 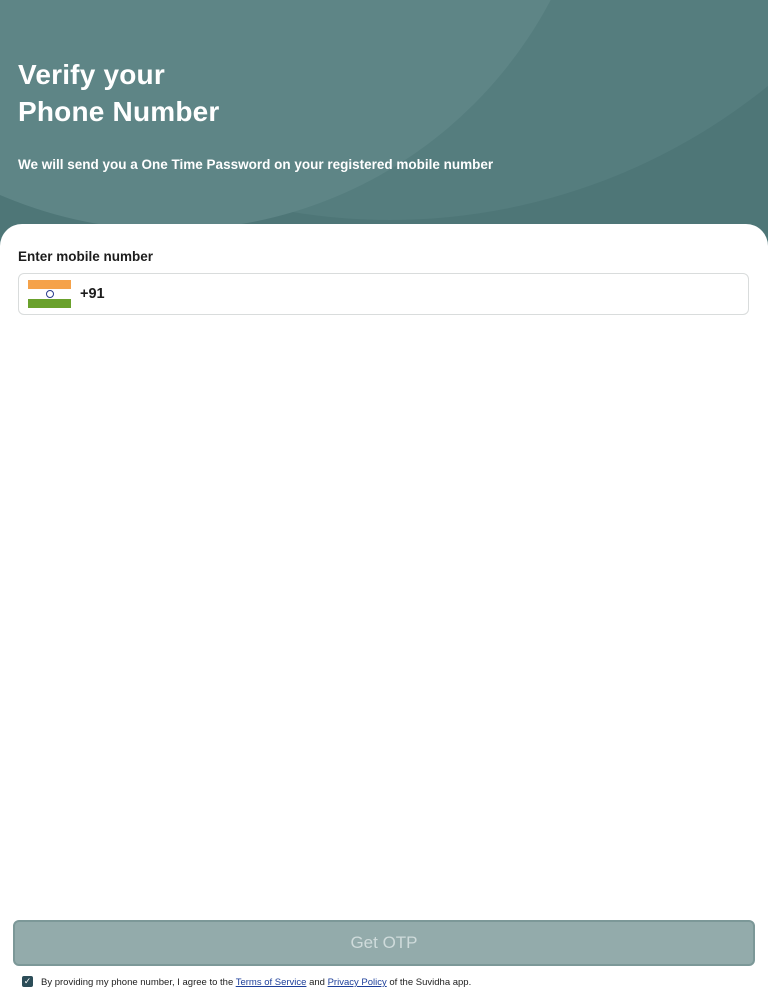 I want to click on mobile-number-input, so click(x=426, y=295).